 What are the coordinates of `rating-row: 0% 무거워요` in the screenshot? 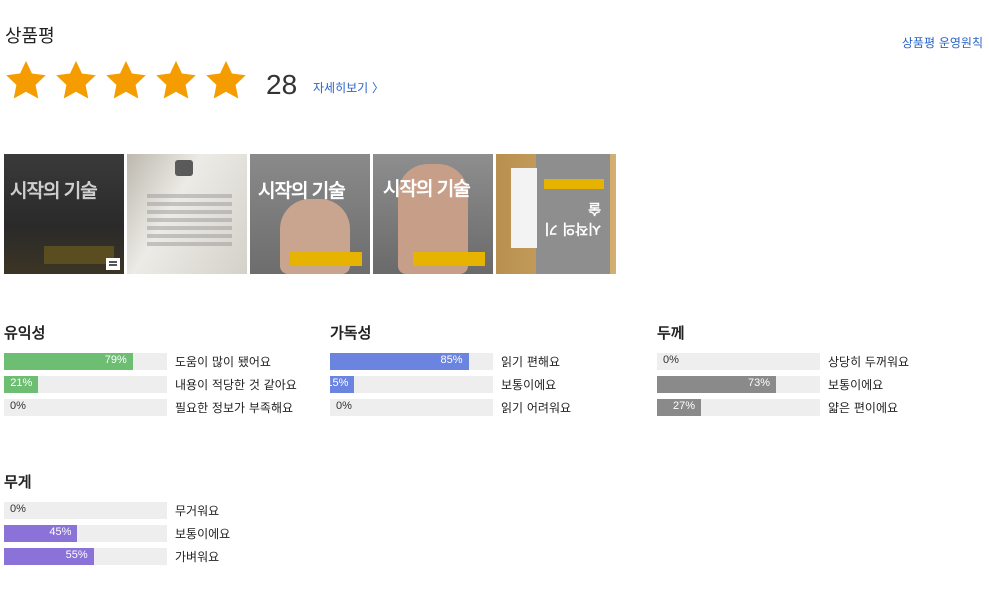 It's located at (154, 510).